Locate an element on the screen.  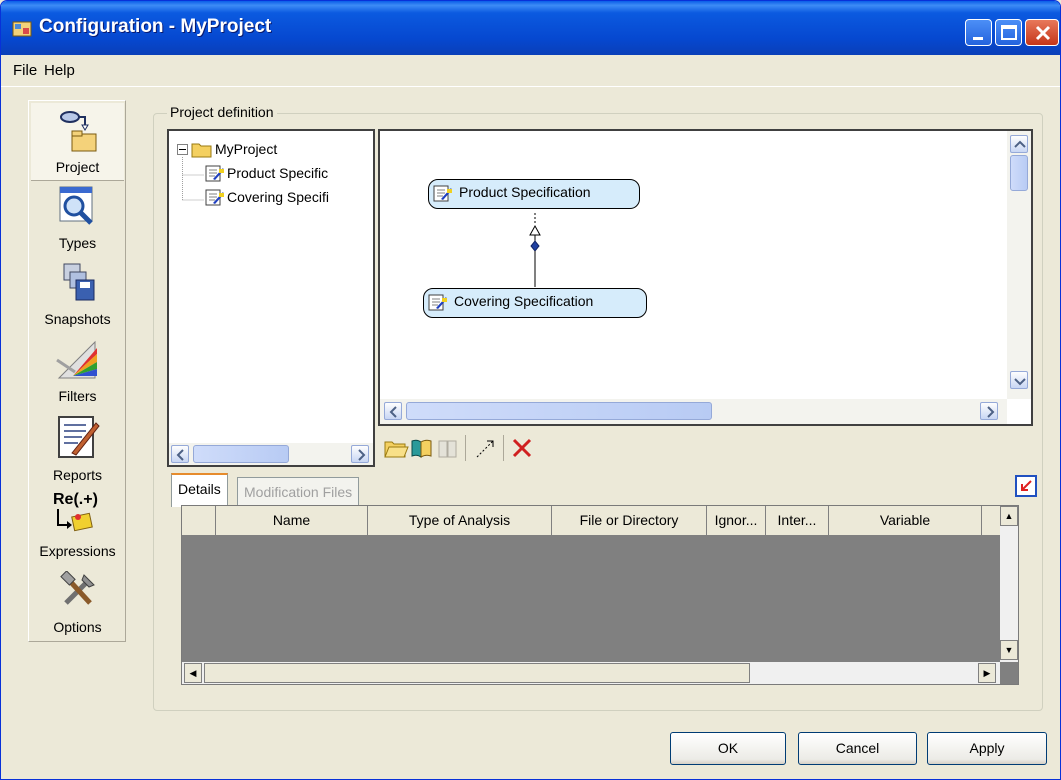
filters-icon is located at coordinates (76, 359).